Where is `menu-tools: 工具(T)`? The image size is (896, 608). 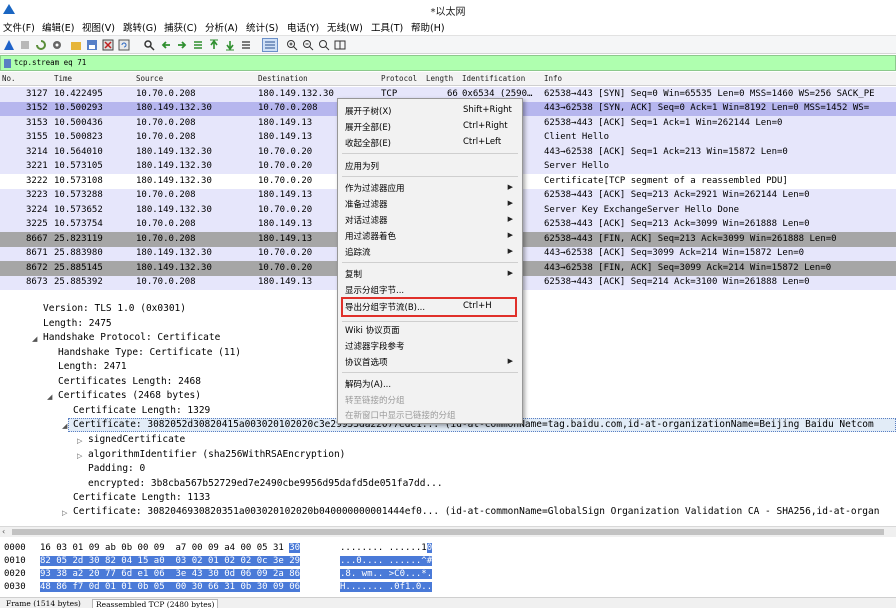
menu-tools: 工具(T) is located at coordinates (387, 27).